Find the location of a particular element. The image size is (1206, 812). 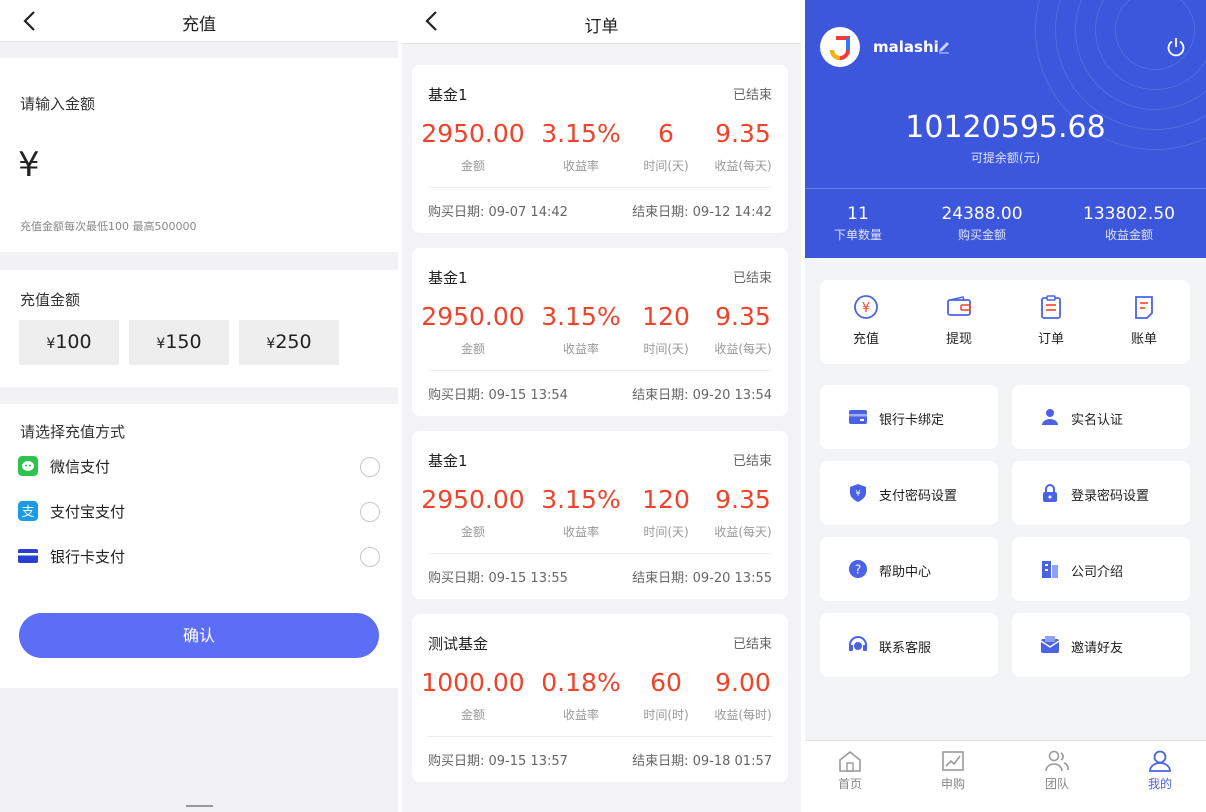

menu-company-intro: 公司介绍 is located at coordinates (1101, 569).